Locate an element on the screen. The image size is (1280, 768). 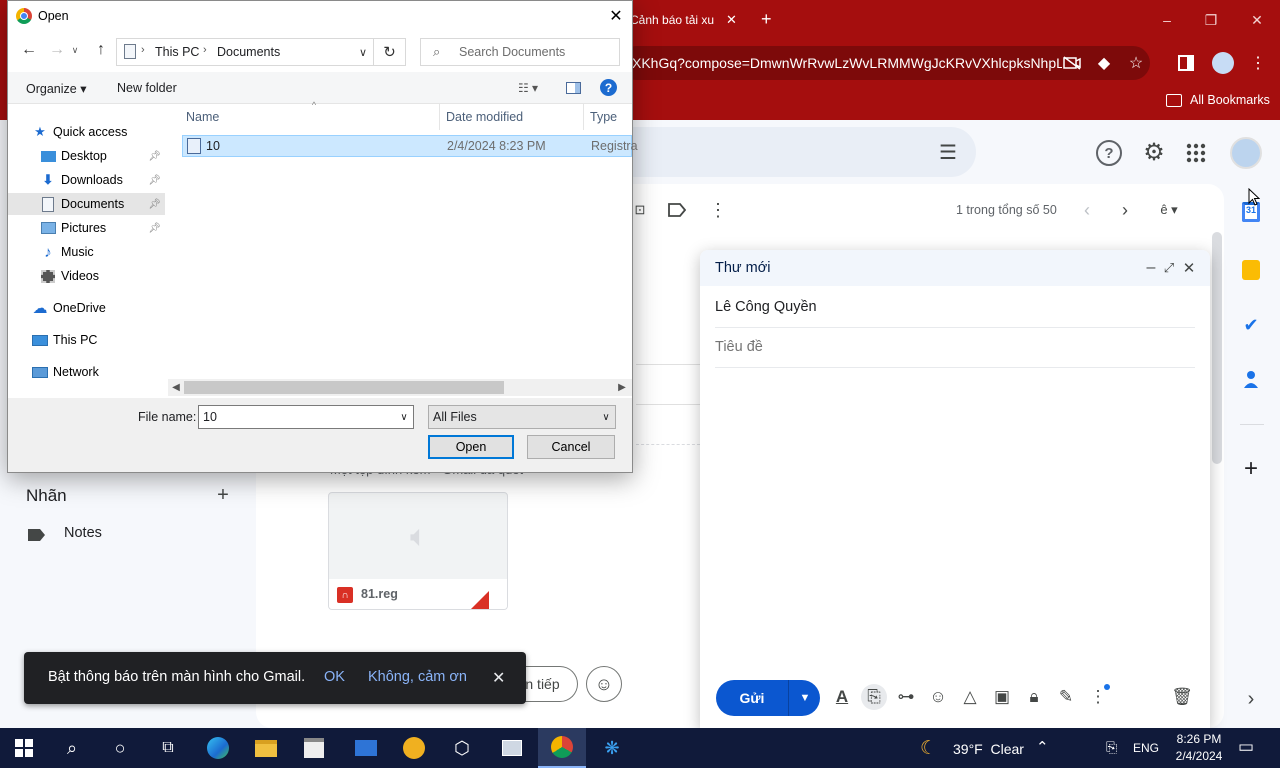
chrome-taskbar-icon is located at coordinates (562, 748).